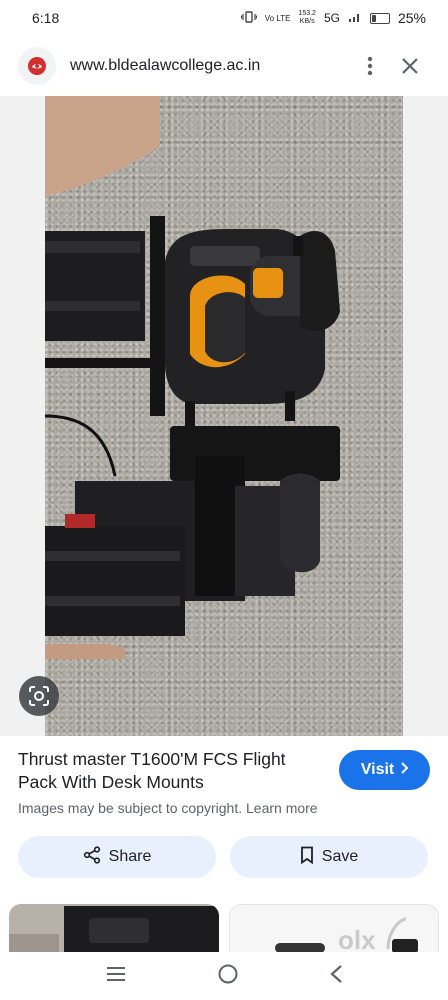 This screenshot has height=1000, width=448. I want to click on home-icon, so click(228, 976).